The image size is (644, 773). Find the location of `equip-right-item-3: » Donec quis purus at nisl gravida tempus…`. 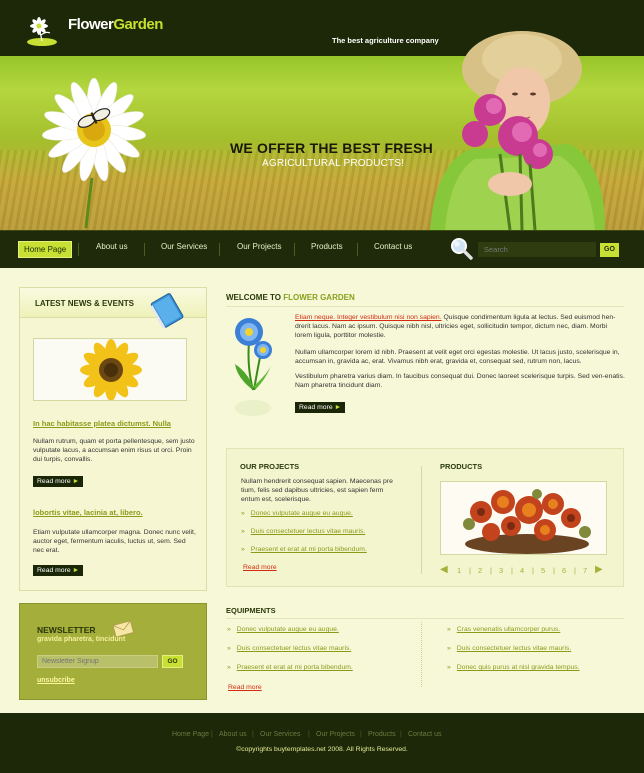

equip-right-item-3: » Donec quis purus at nisl gravida tempus… is located at coordinates (513, 667).